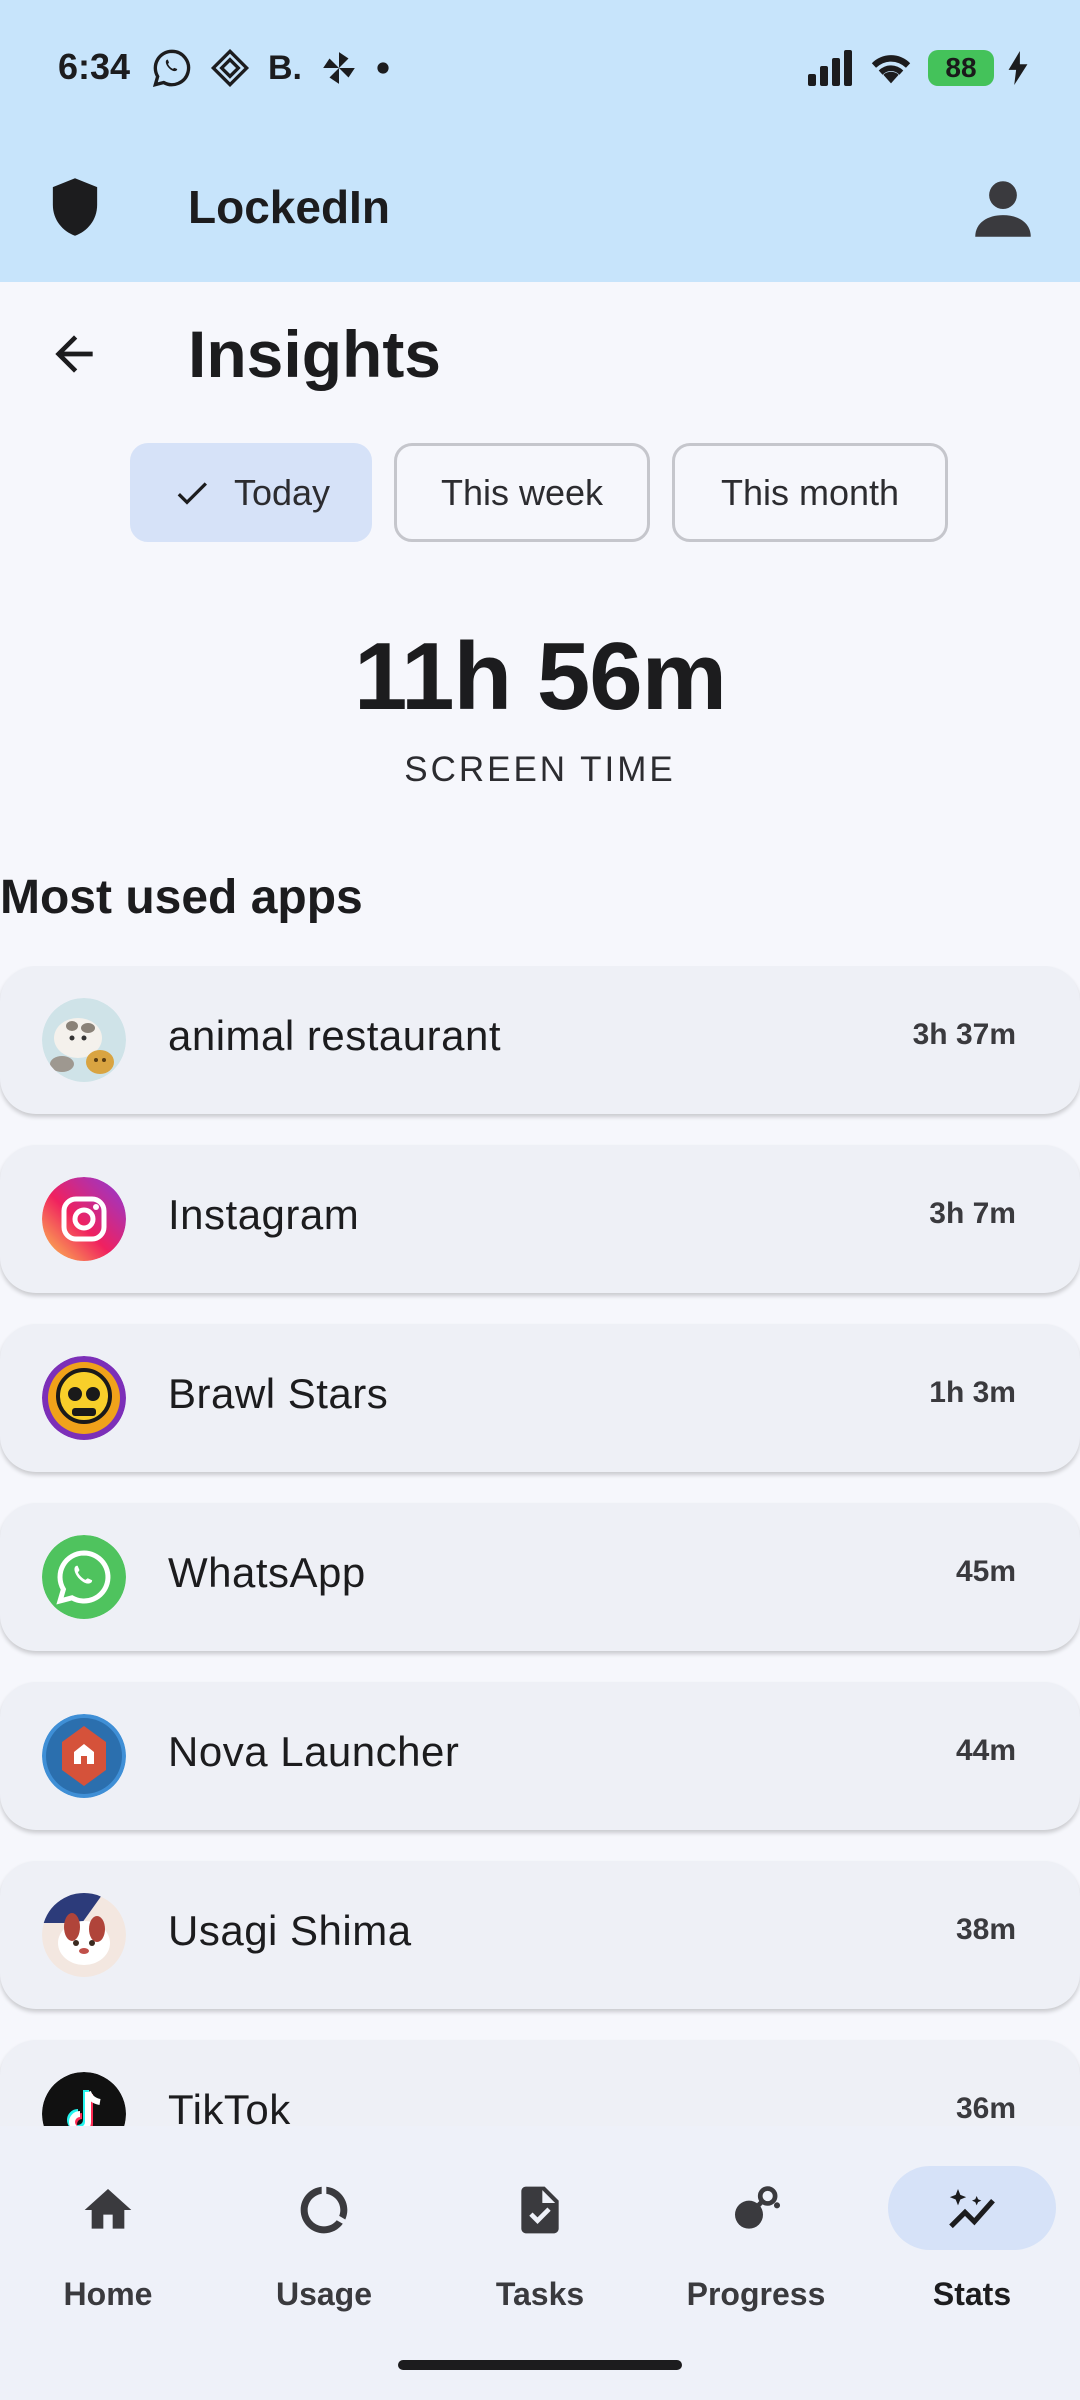 The image size is (1080, 2400). I want to click on chip-week-label: This week, so click(522, 492).